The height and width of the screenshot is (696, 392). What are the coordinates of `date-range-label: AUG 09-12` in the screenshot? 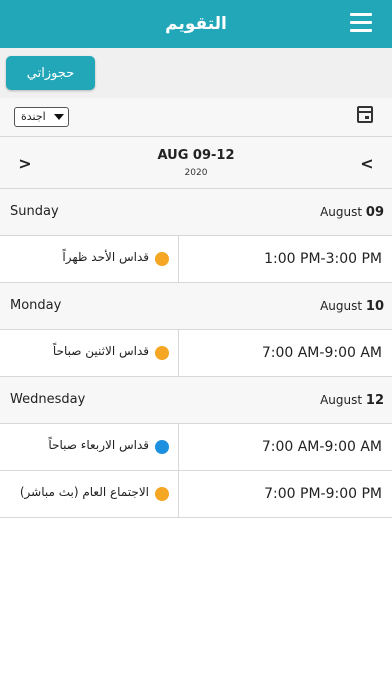 It's located at (196, 155).